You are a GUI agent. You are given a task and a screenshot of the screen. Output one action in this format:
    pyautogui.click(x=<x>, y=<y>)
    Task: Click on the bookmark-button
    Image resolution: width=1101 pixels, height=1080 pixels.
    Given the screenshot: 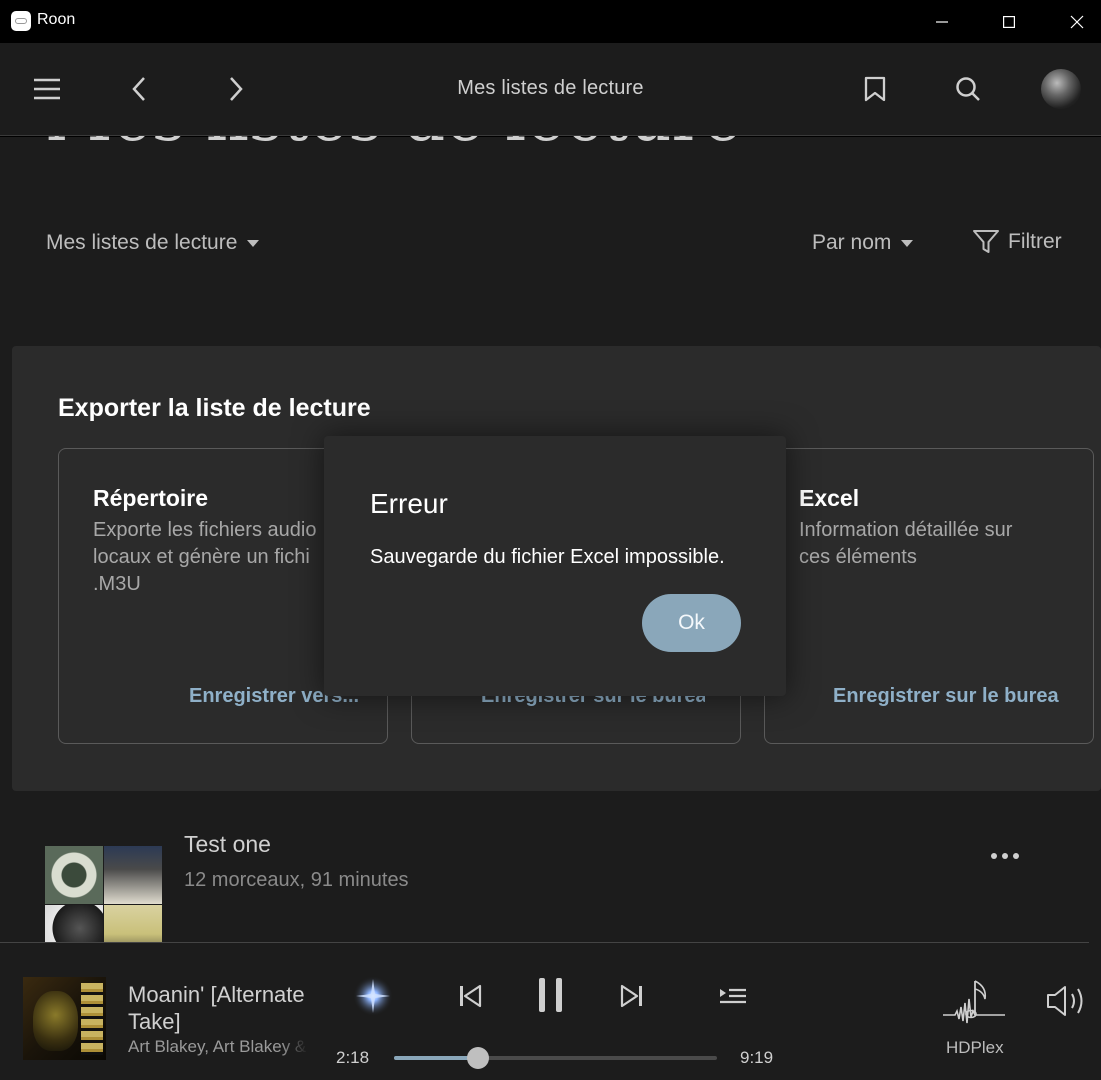 What is the action you would take?
    pyautogui.click(x=875, y=89)
    